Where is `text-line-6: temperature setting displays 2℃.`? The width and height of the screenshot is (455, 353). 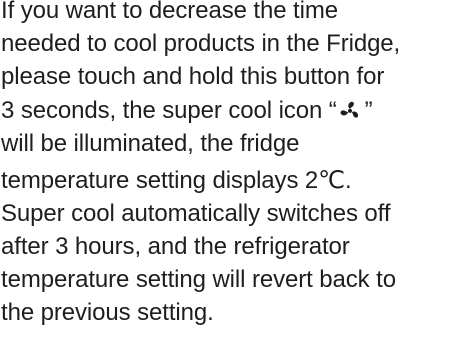 text-line-6: temperature setting displays 2℃. is located at coordinates (176, 180).